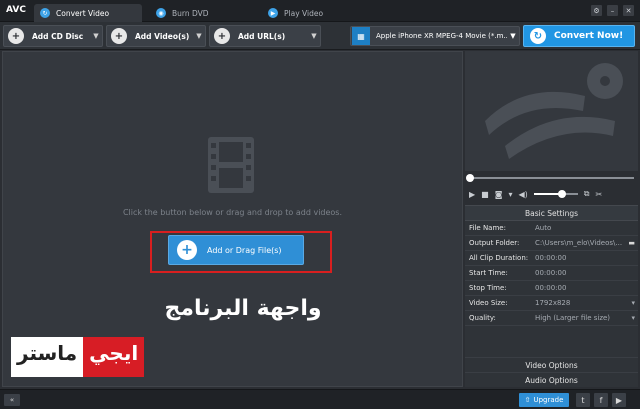  I want to click on setting-value: Auto, so click(586, 228).